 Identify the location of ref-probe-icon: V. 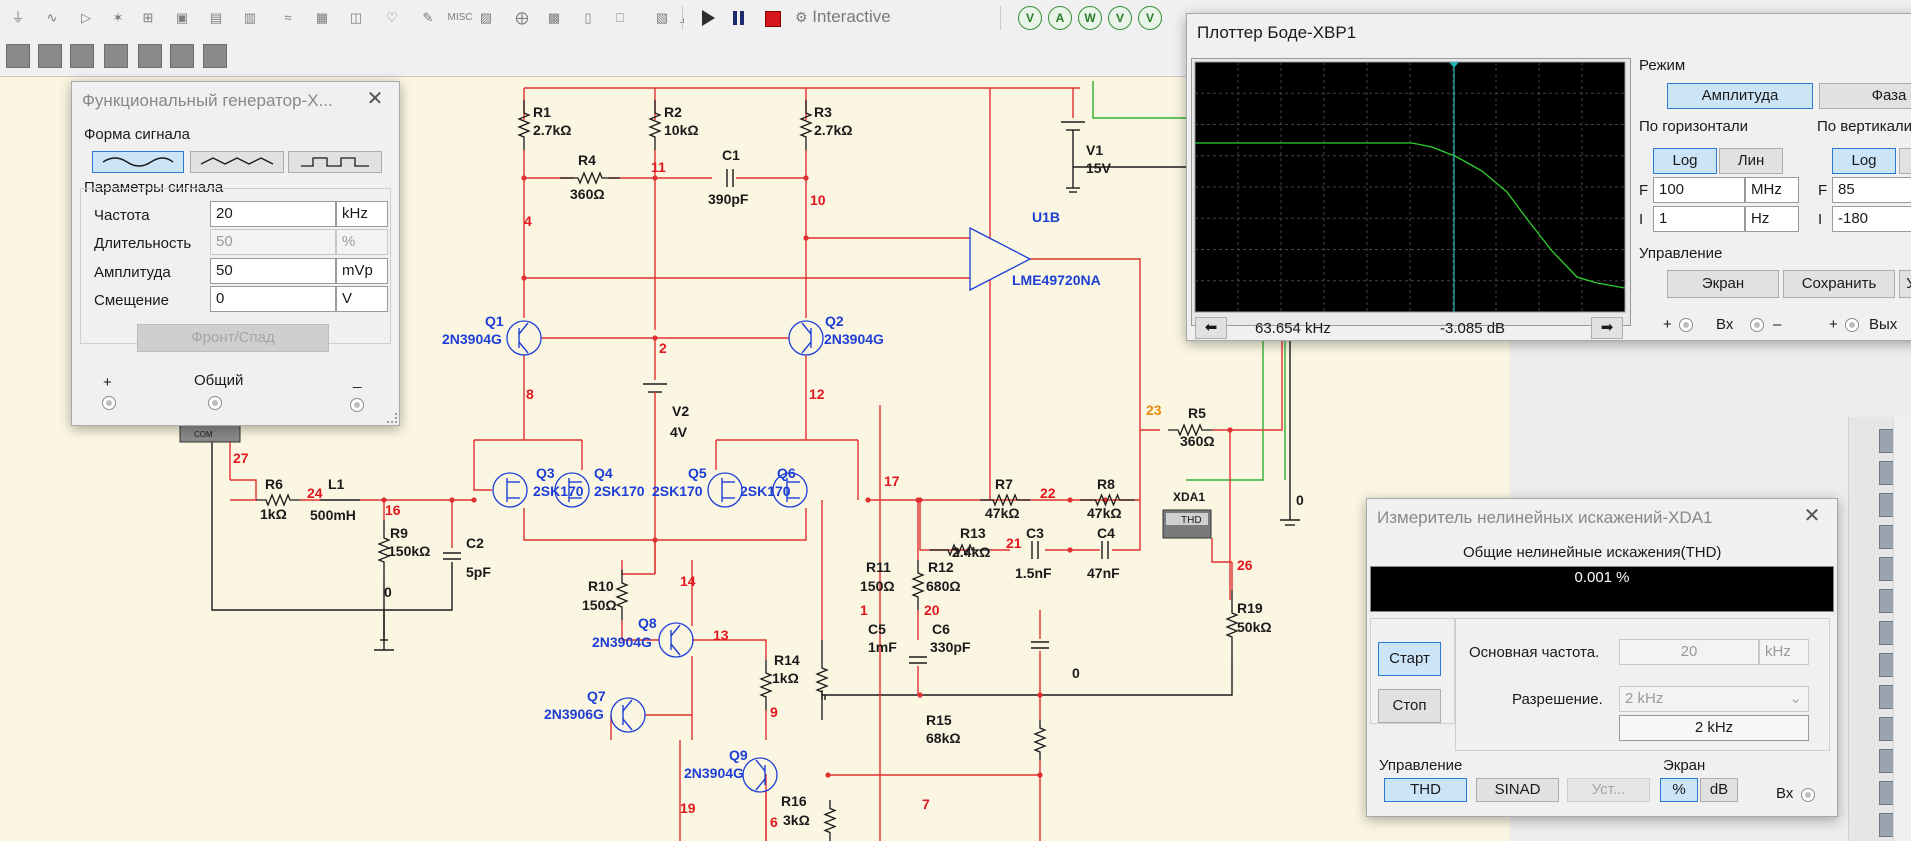
(1150, 18).